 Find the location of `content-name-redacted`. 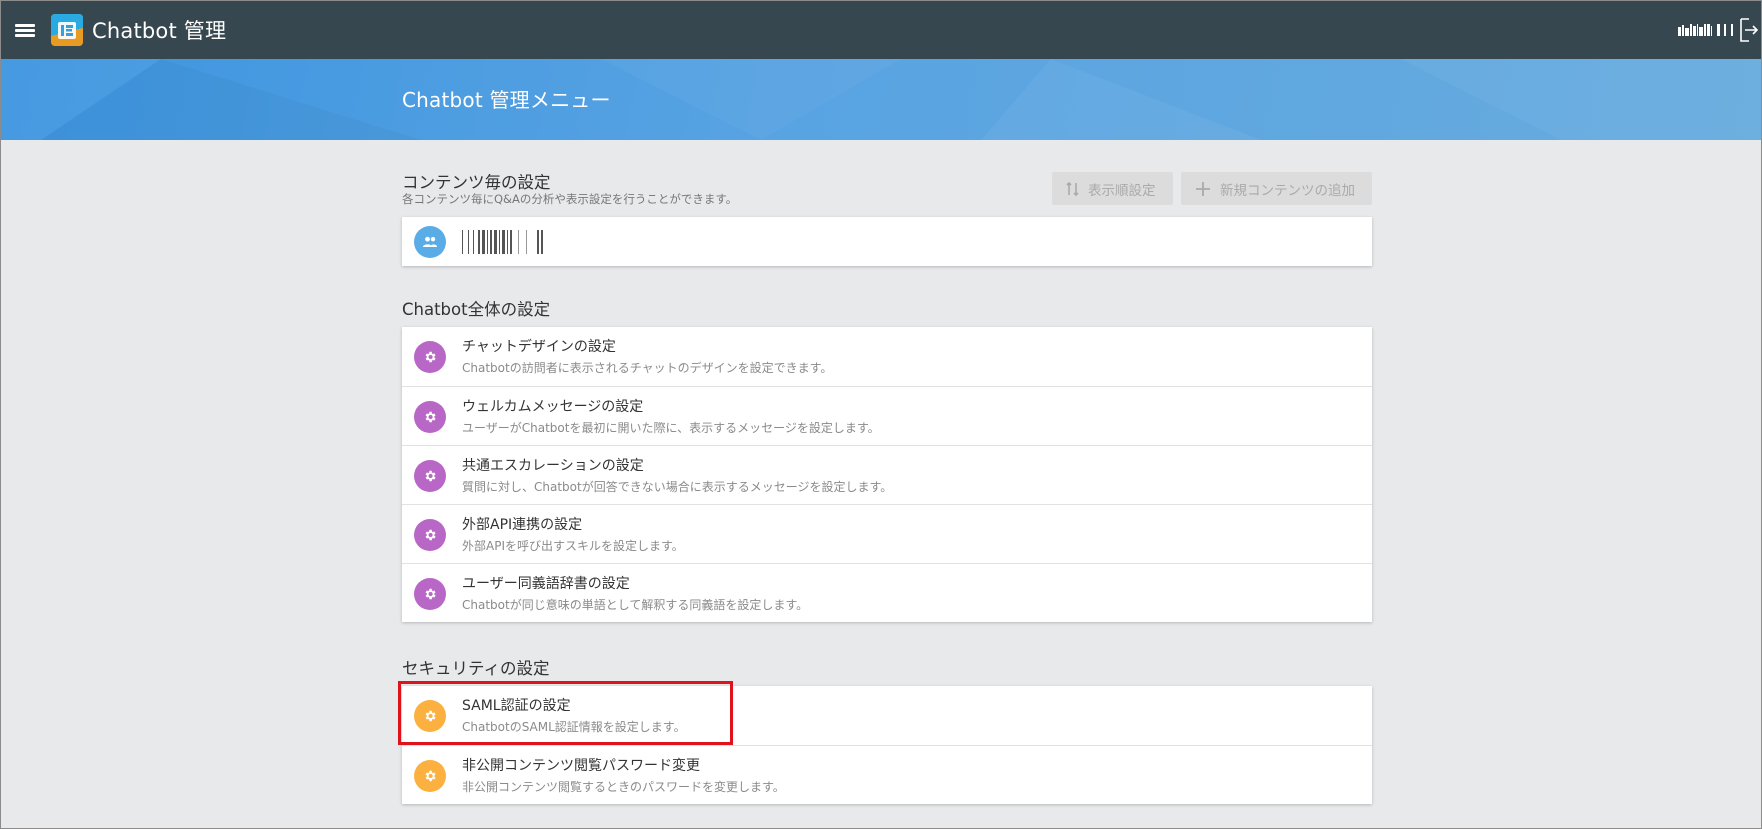

content-name-redacted is located at coordinates (502, 242).